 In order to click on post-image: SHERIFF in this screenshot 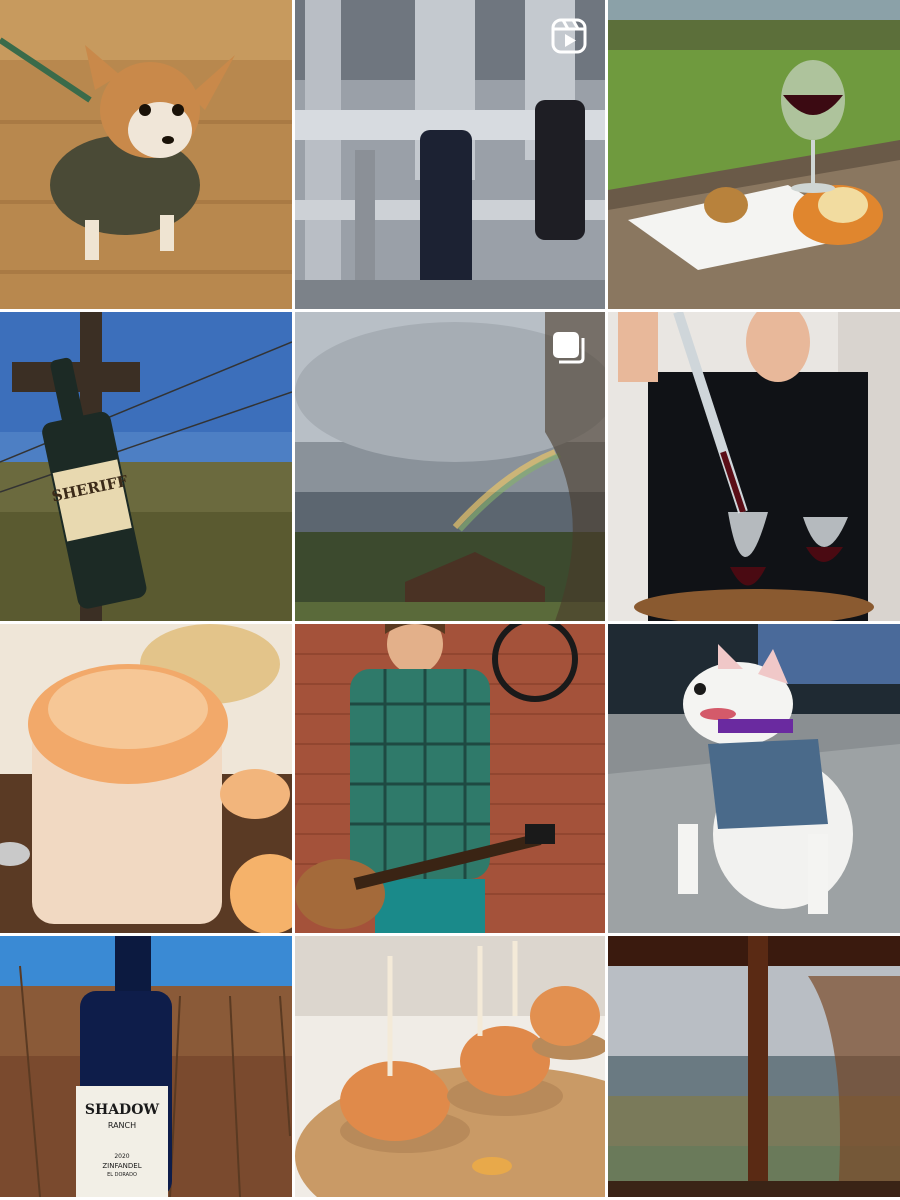, I will do `click(146, 466)`.